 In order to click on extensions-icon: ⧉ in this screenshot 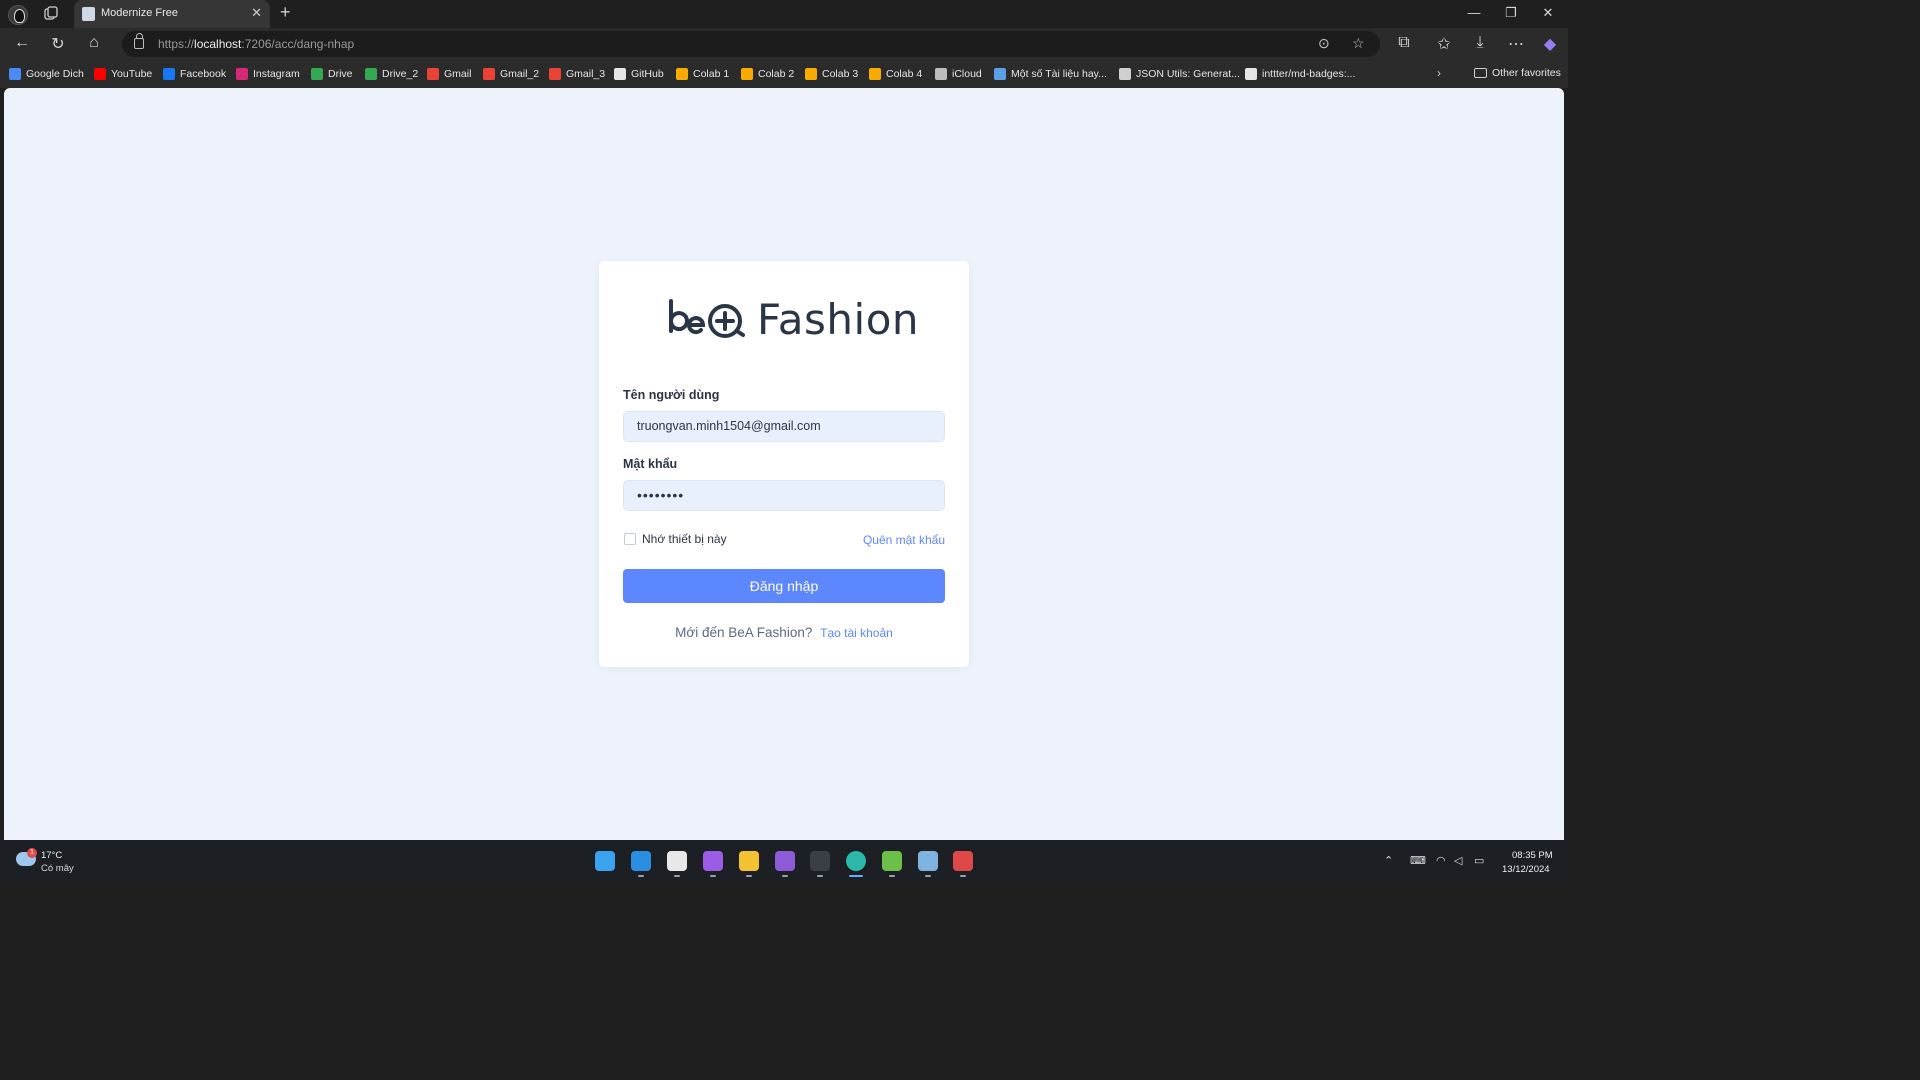, I will do `click(1404, 43)`.